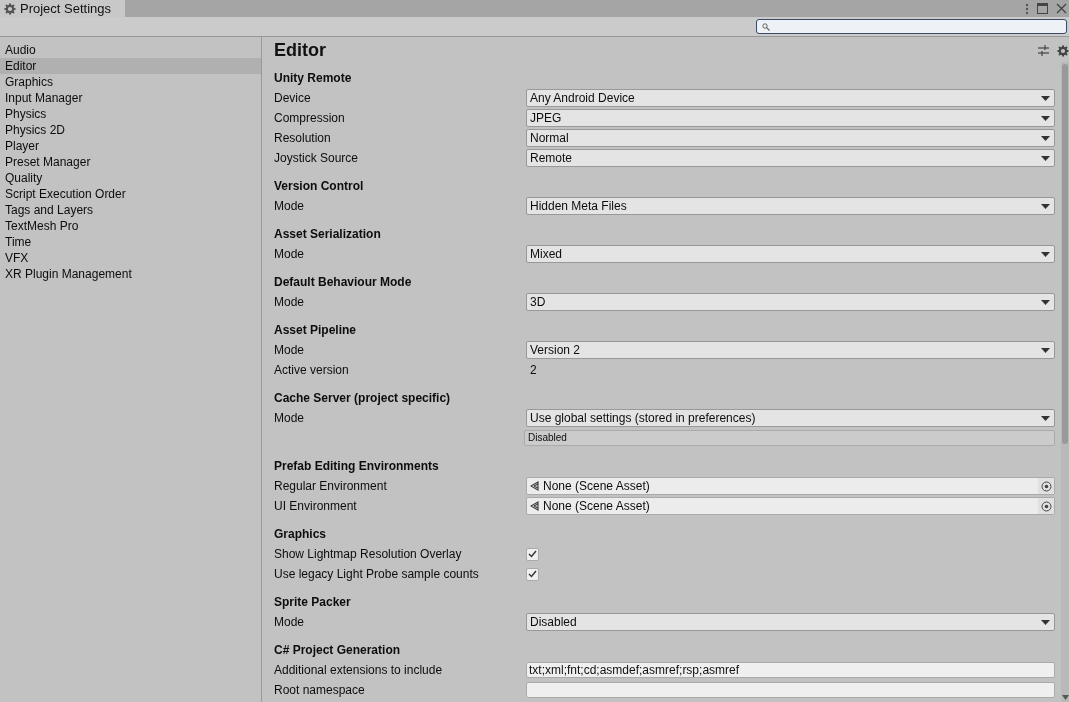 This screenshot has width=1069, height=702. What do you see at coordinates (377, 574) in the screenshot?
I see `field-label: Use legacy Light Probe sample counts` at bounding box center [377, 574].